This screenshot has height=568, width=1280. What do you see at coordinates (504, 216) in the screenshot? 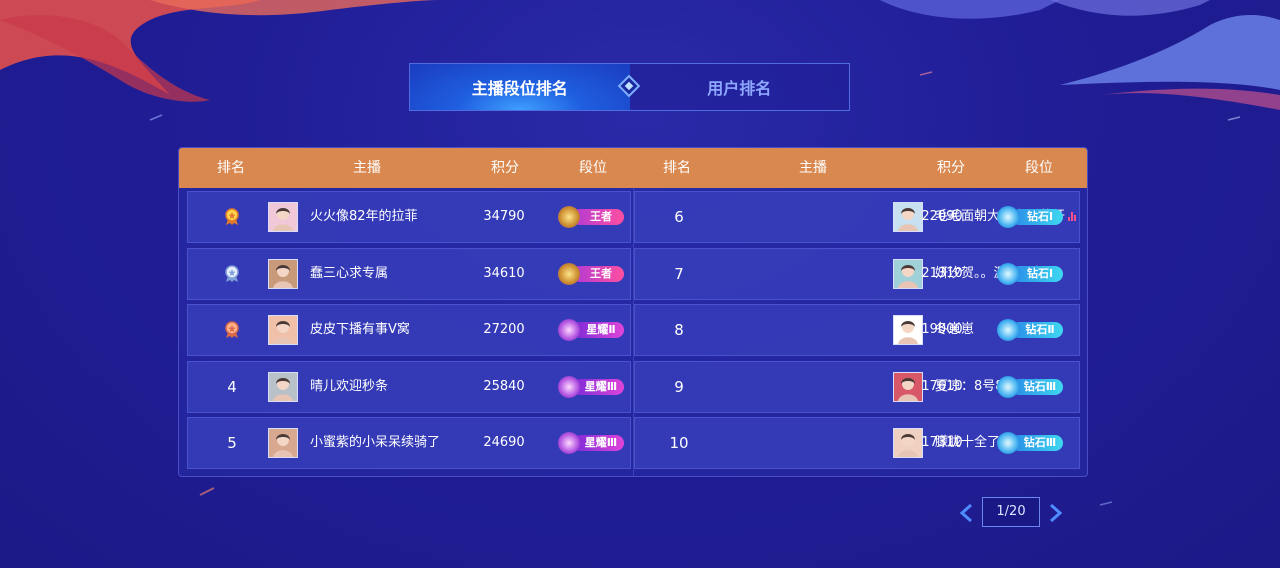
I see `score-value: 34790` at bounding box center [504, 216].